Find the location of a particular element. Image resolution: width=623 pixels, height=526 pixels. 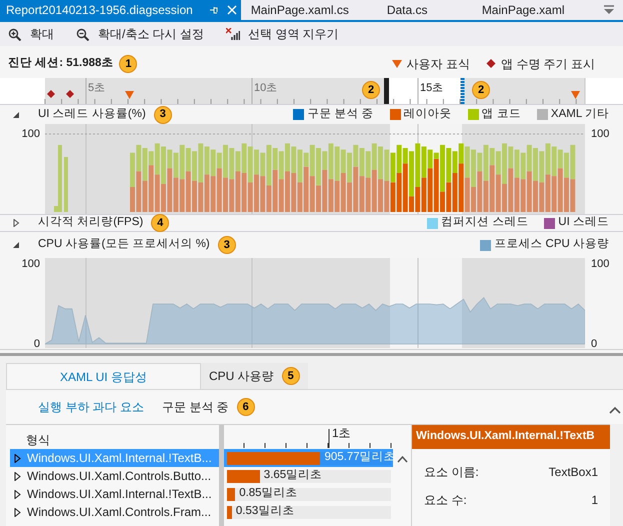

toolbar-button: 선택 영역 지우기 is located at coordinates (282, 34).